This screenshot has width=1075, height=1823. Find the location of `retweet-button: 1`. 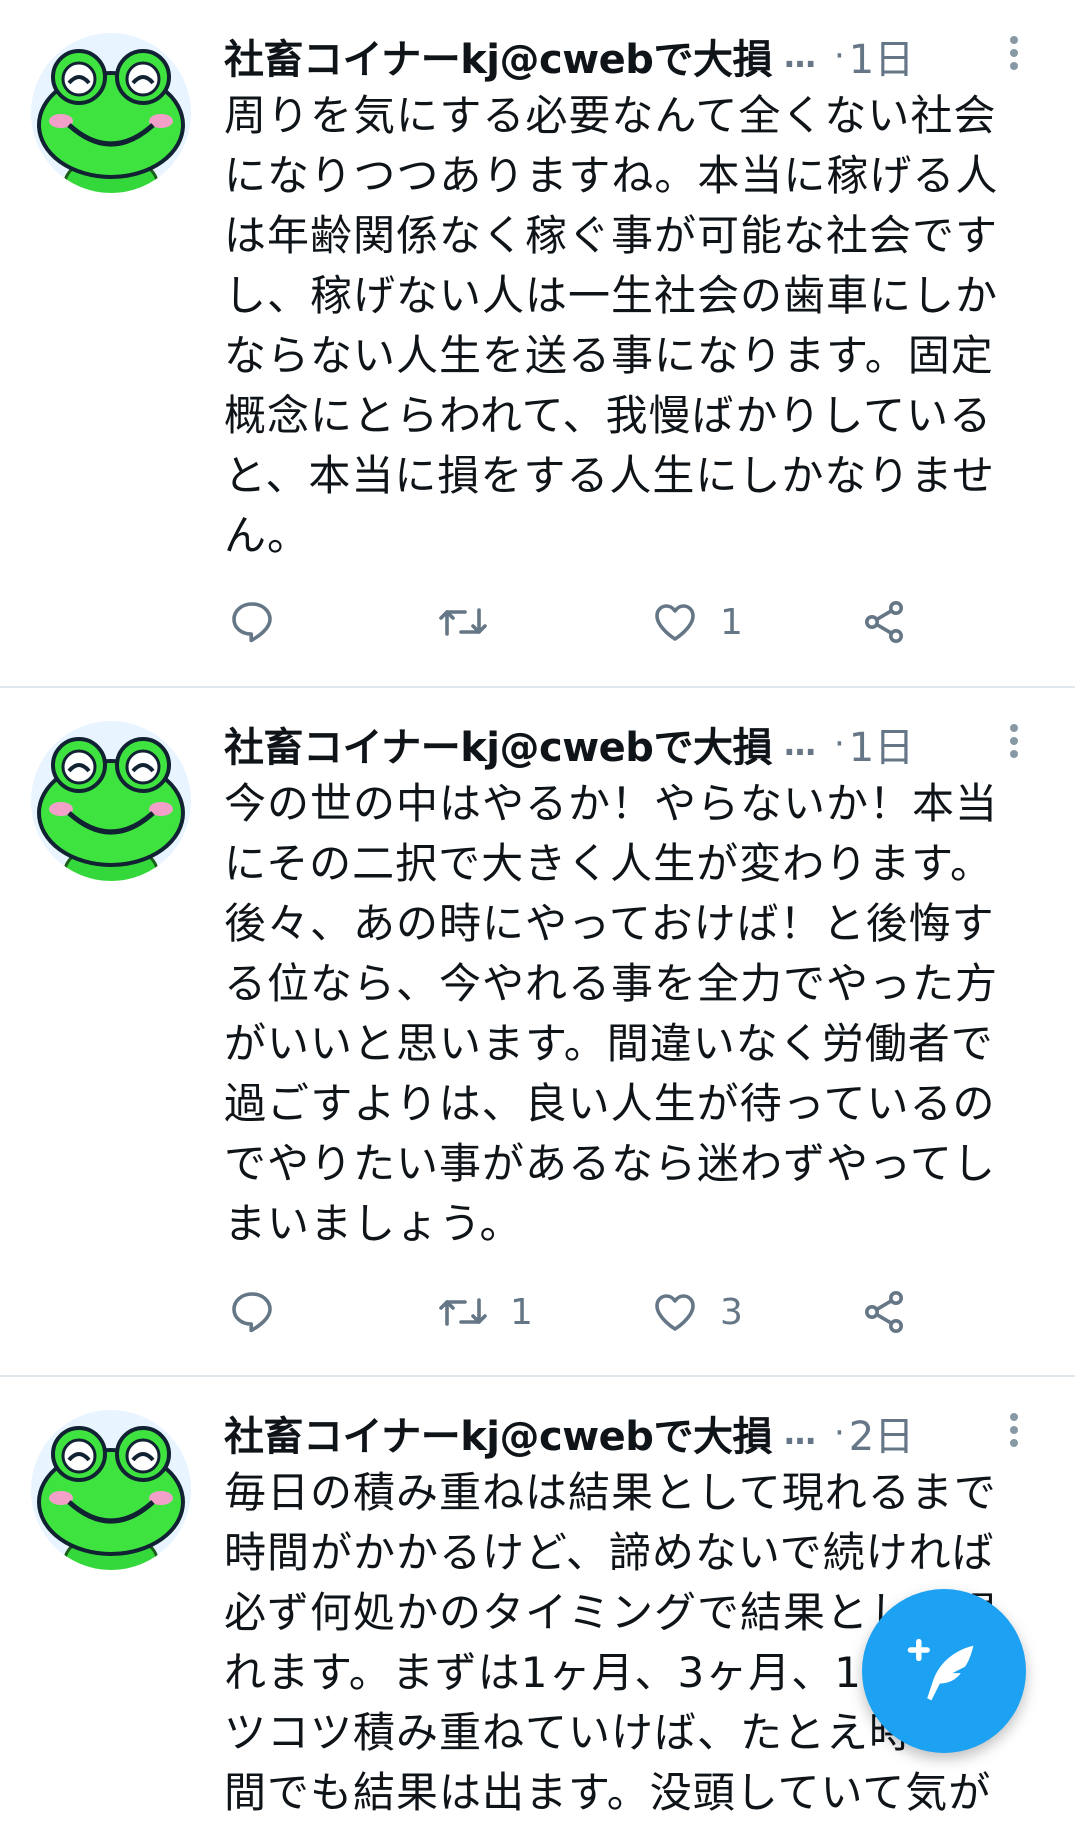

retweet-button: 1 is located at coordinates (484, 1312).